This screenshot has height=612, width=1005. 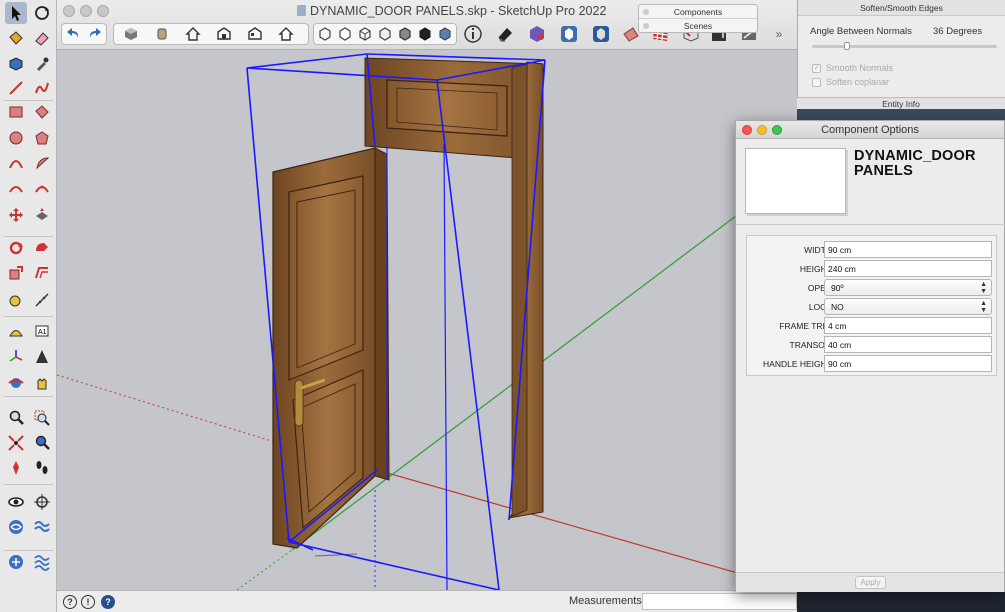 I want to click on xray-style-icon, so click(x=325, y=34).